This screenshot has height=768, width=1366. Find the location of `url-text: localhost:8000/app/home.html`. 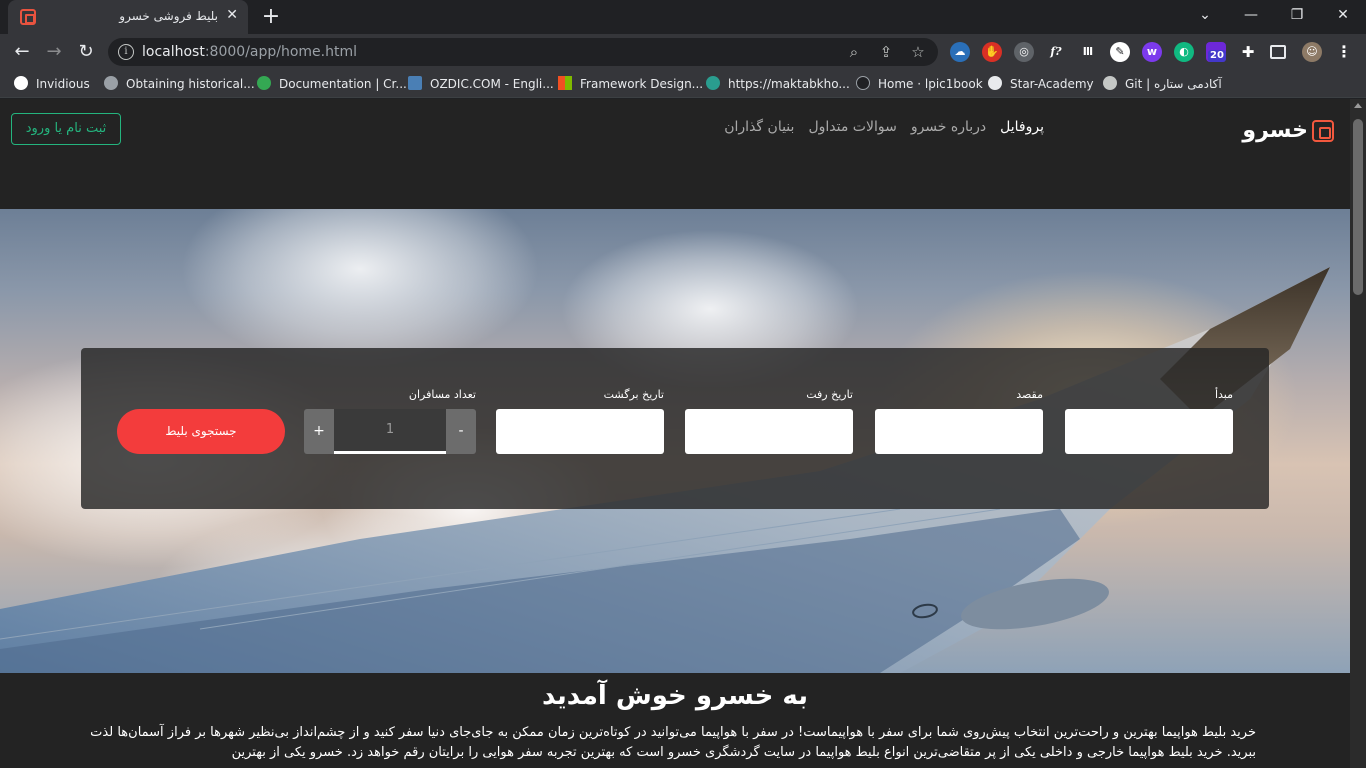

url-text: localhost:8000/app/home.html is located at coordinates (249, 52).